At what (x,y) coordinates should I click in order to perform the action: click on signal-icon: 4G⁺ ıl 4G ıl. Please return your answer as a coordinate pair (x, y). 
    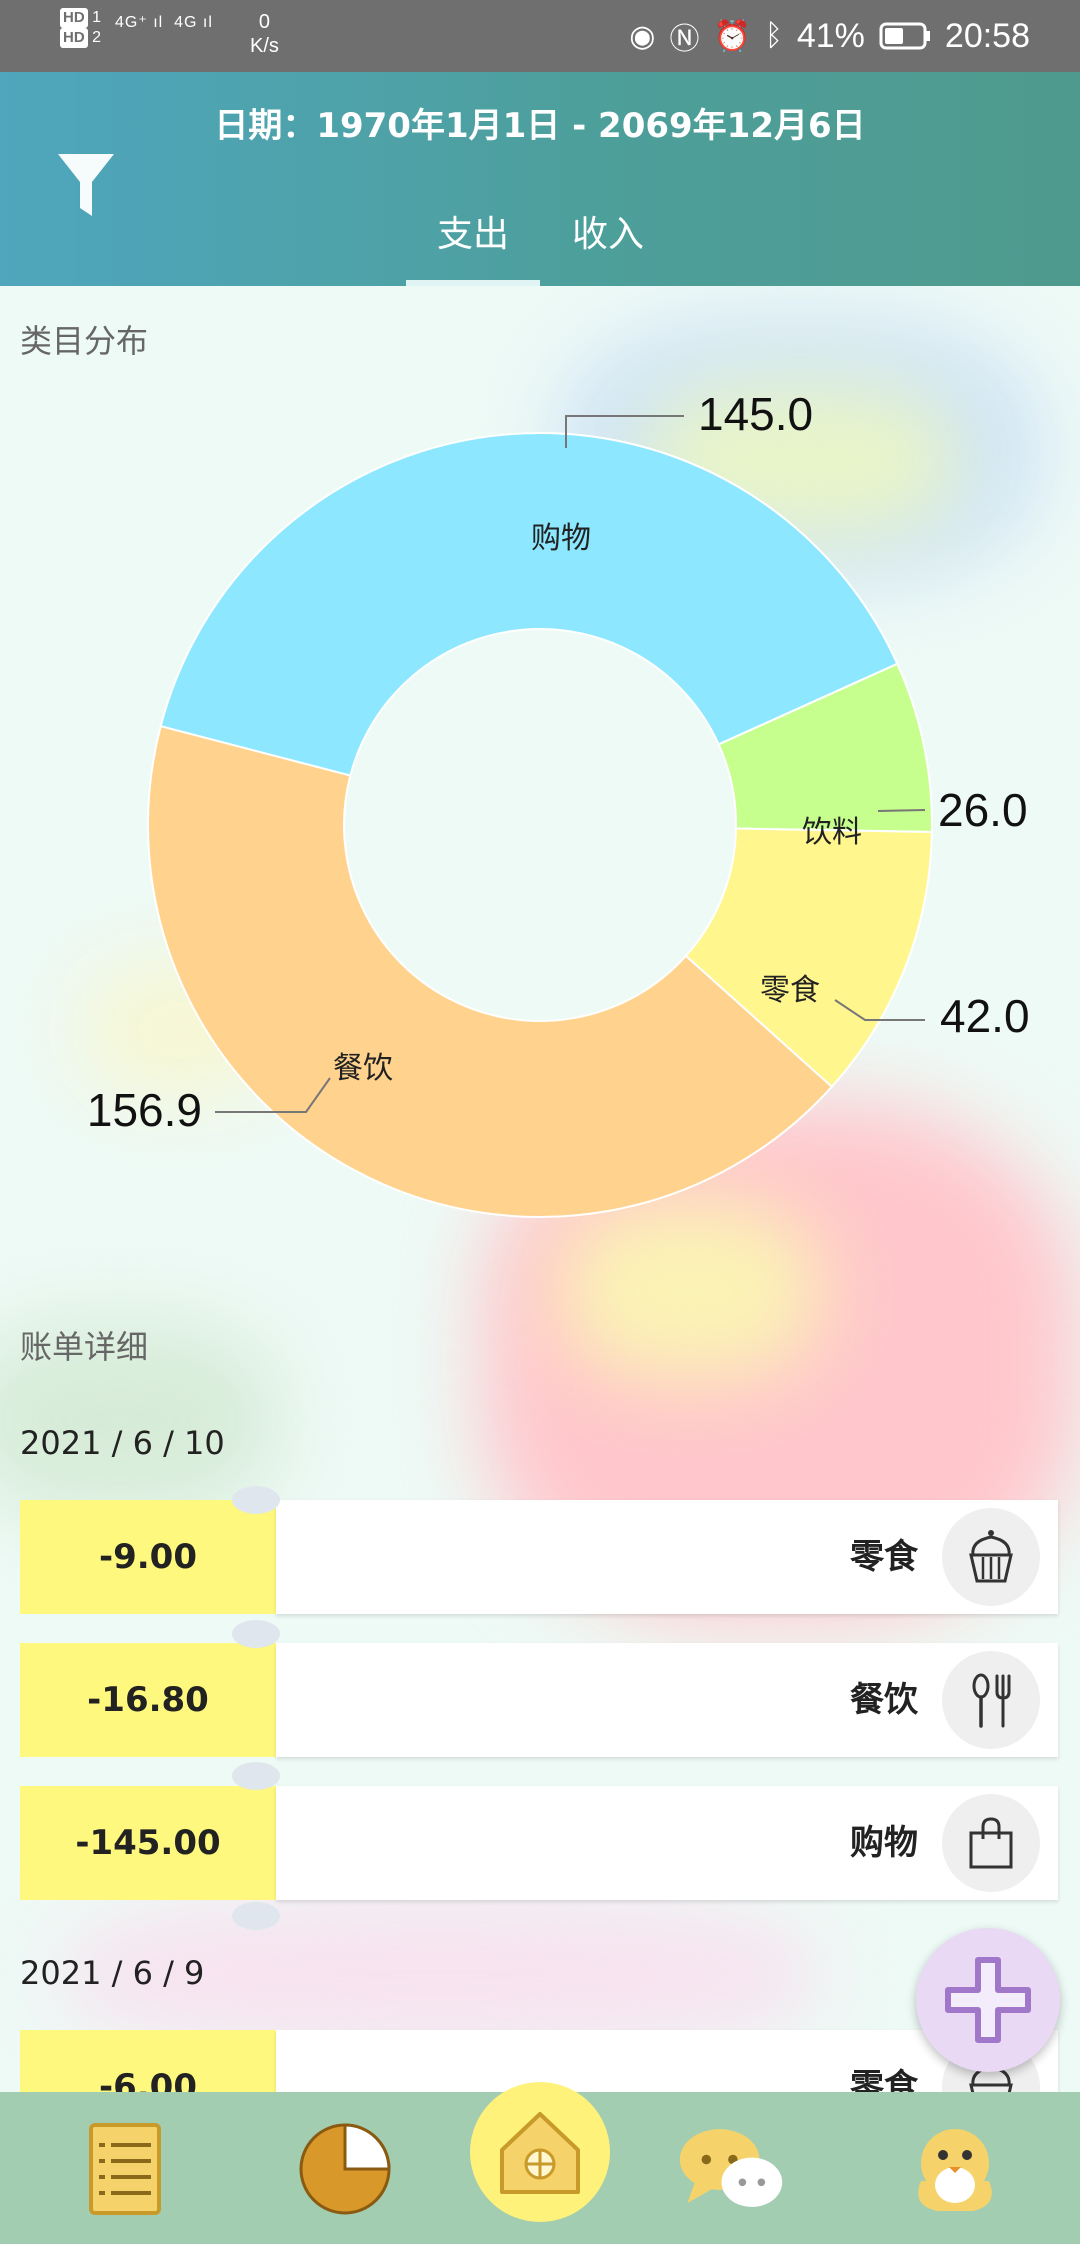
    Looking at the image, I should click on (164, 22).